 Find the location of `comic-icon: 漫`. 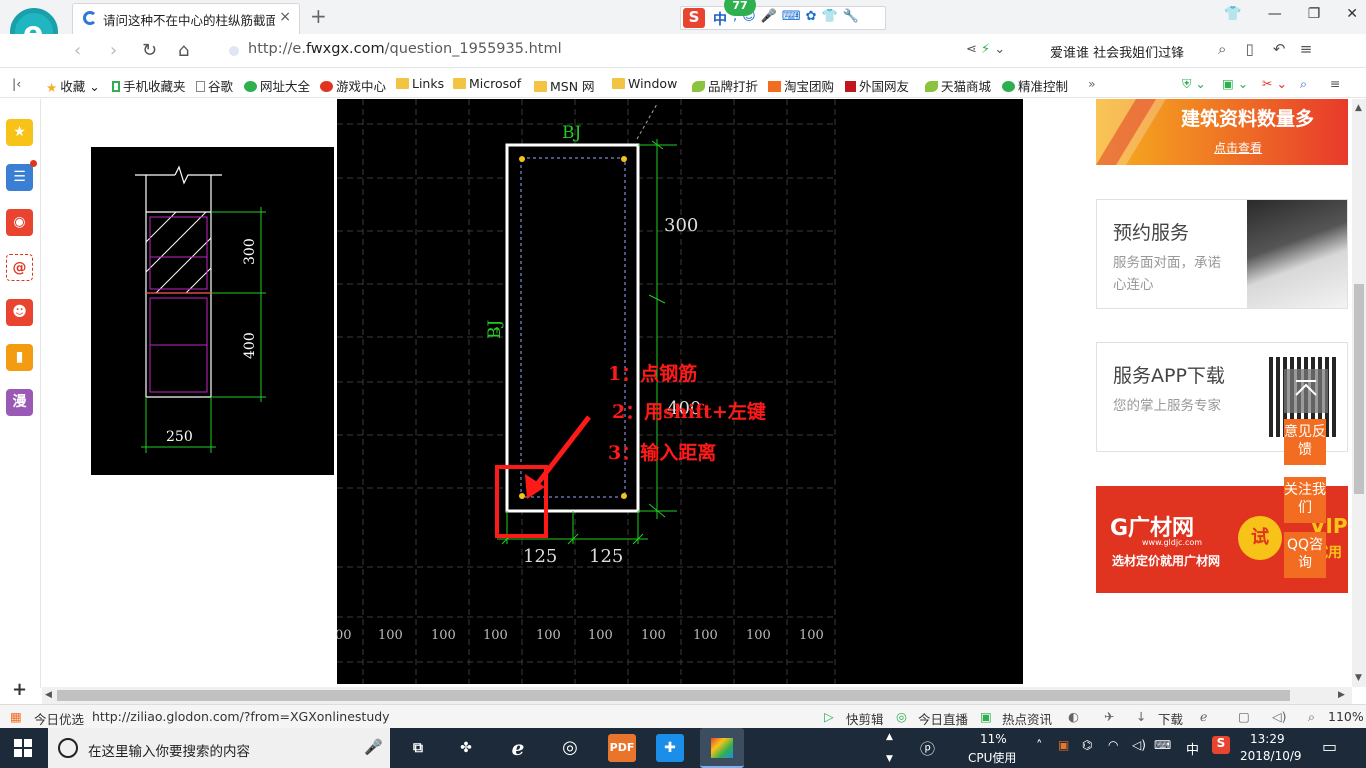

comic-icon: 漫 is located at coordinates (19, 402).